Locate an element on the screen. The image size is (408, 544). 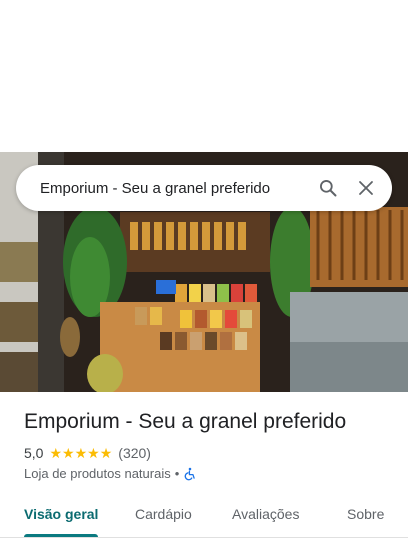
tab-visao-geral: Visão geral is located at coordinates (61, 524).